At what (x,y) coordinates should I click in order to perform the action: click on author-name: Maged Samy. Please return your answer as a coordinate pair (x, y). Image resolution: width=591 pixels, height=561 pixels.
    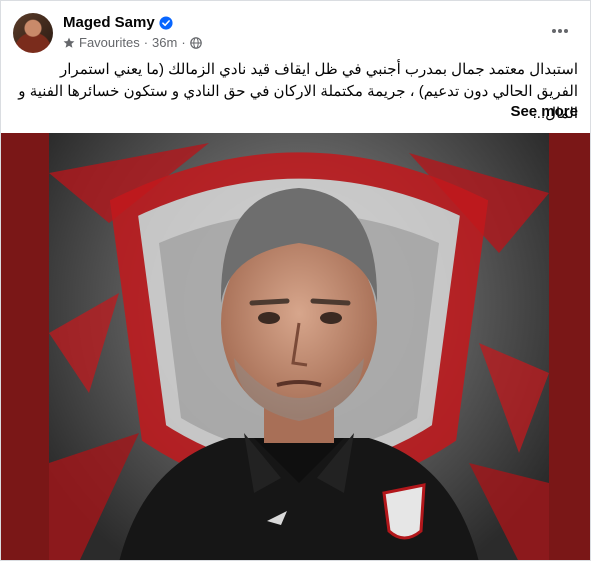
    Looking at the image, I should click on (109, 22).